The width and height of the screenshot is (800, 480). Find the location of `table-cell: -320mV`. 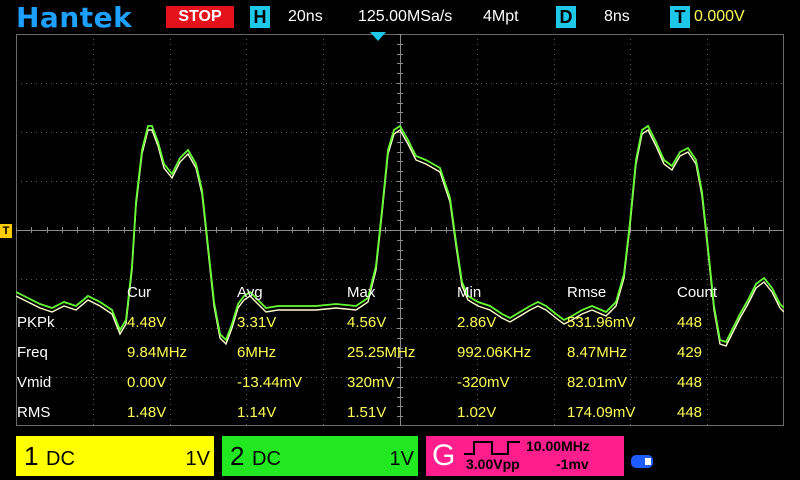

table-cell: -320mV is located at coordinates (483, 382).